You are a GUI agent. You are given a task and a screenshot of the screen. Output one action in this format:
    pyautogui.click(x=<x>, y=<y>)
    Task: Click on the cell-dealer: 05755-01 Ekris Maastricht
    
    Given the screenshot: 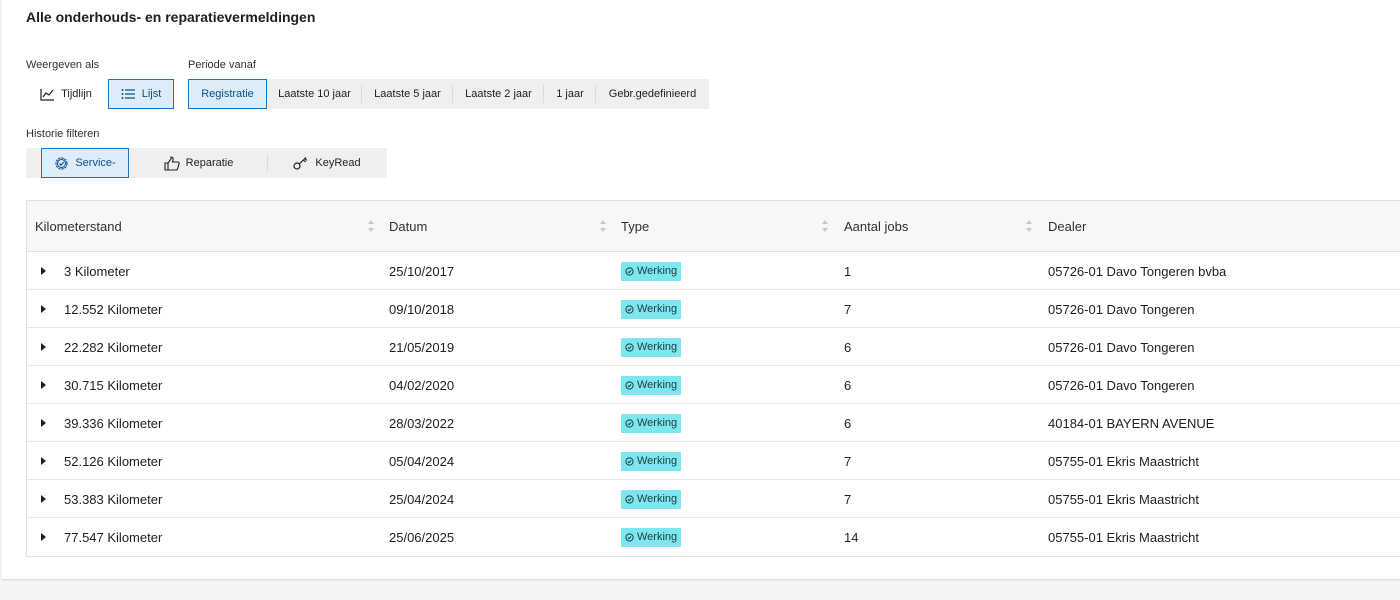 What is the action you would take?
    pyautogui.click(x=1124, y=499)
    